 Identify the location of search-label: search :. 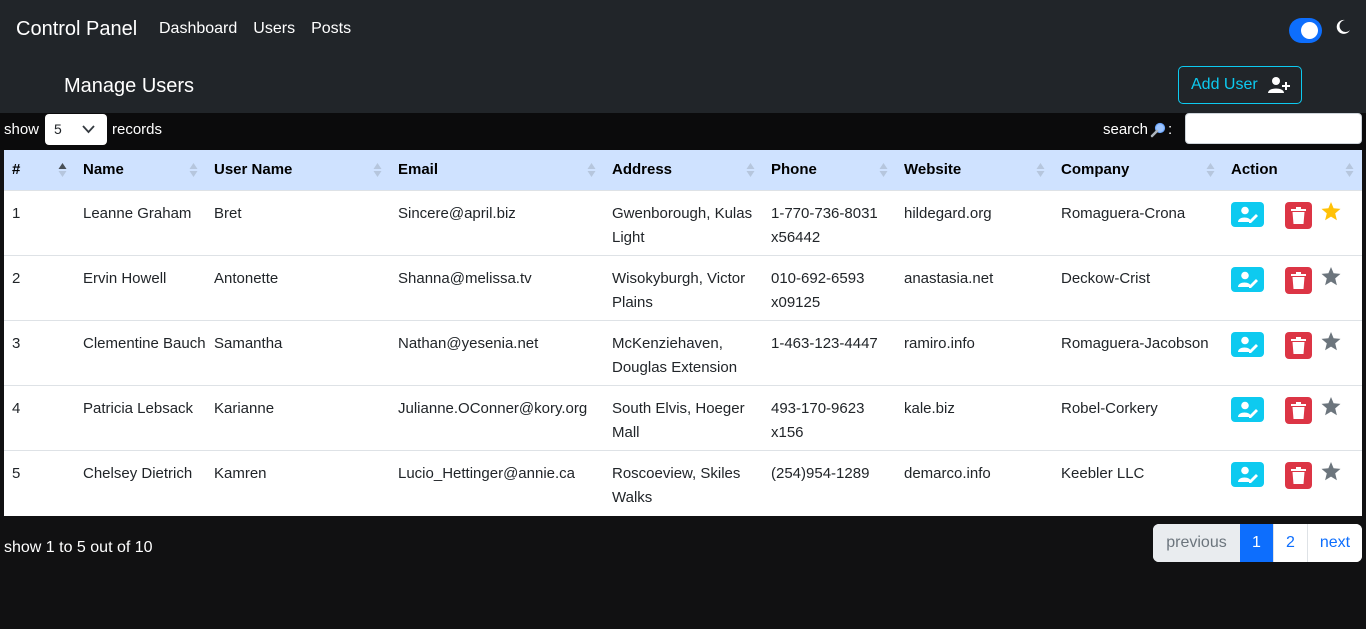
(1137, 129).